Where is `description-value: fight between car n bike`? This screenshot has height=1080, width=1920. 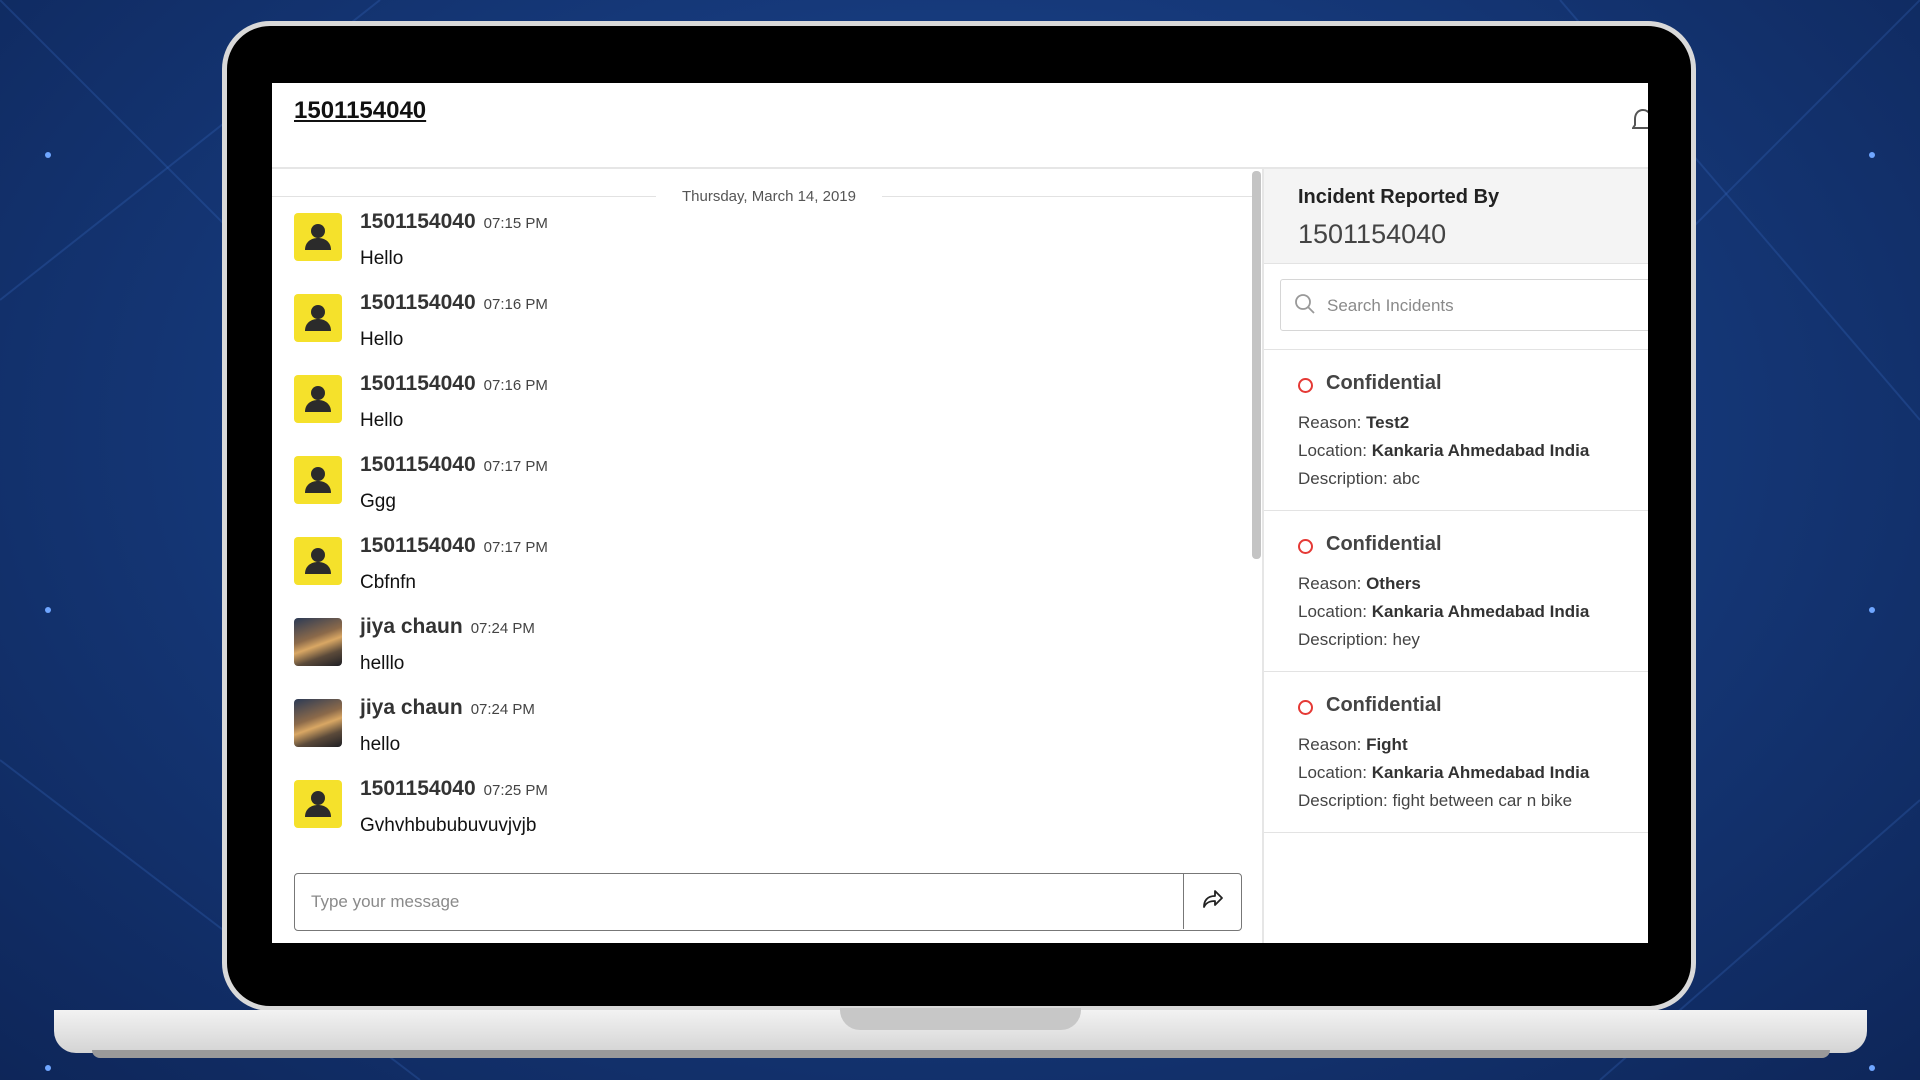 description-value: fight between car n bike is located at coordinates (1482, 800).